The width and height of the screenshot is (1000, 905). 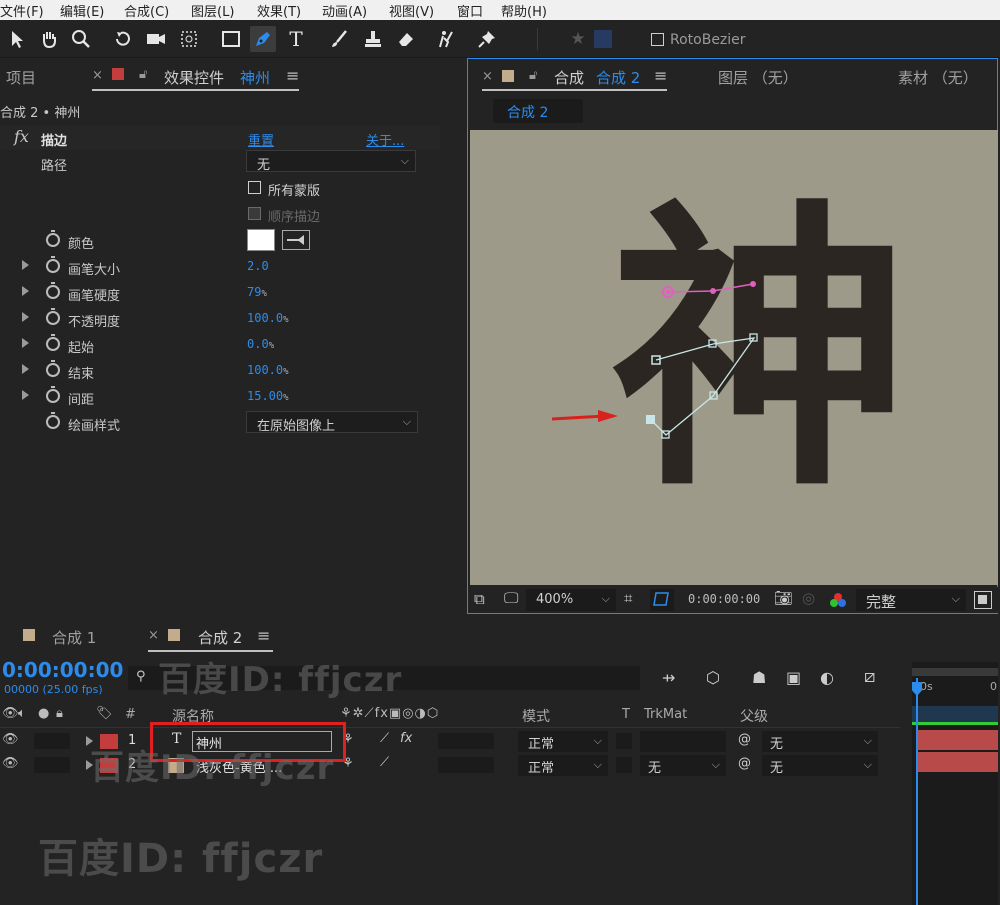 What do you see at coordinates (339, 39) in the screenshot?
I see `brush-tool-icon` at bounding box center [339, 39].